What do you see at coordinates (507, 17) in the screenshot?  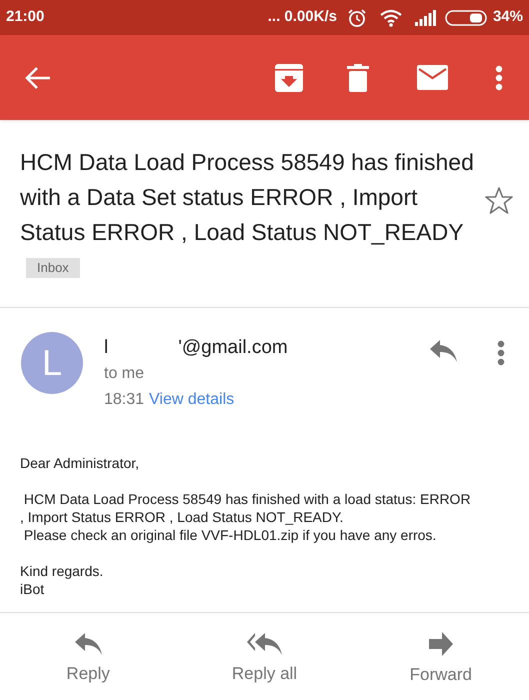 I see `battery-percent: 34%` at bounding box center [507, 17].